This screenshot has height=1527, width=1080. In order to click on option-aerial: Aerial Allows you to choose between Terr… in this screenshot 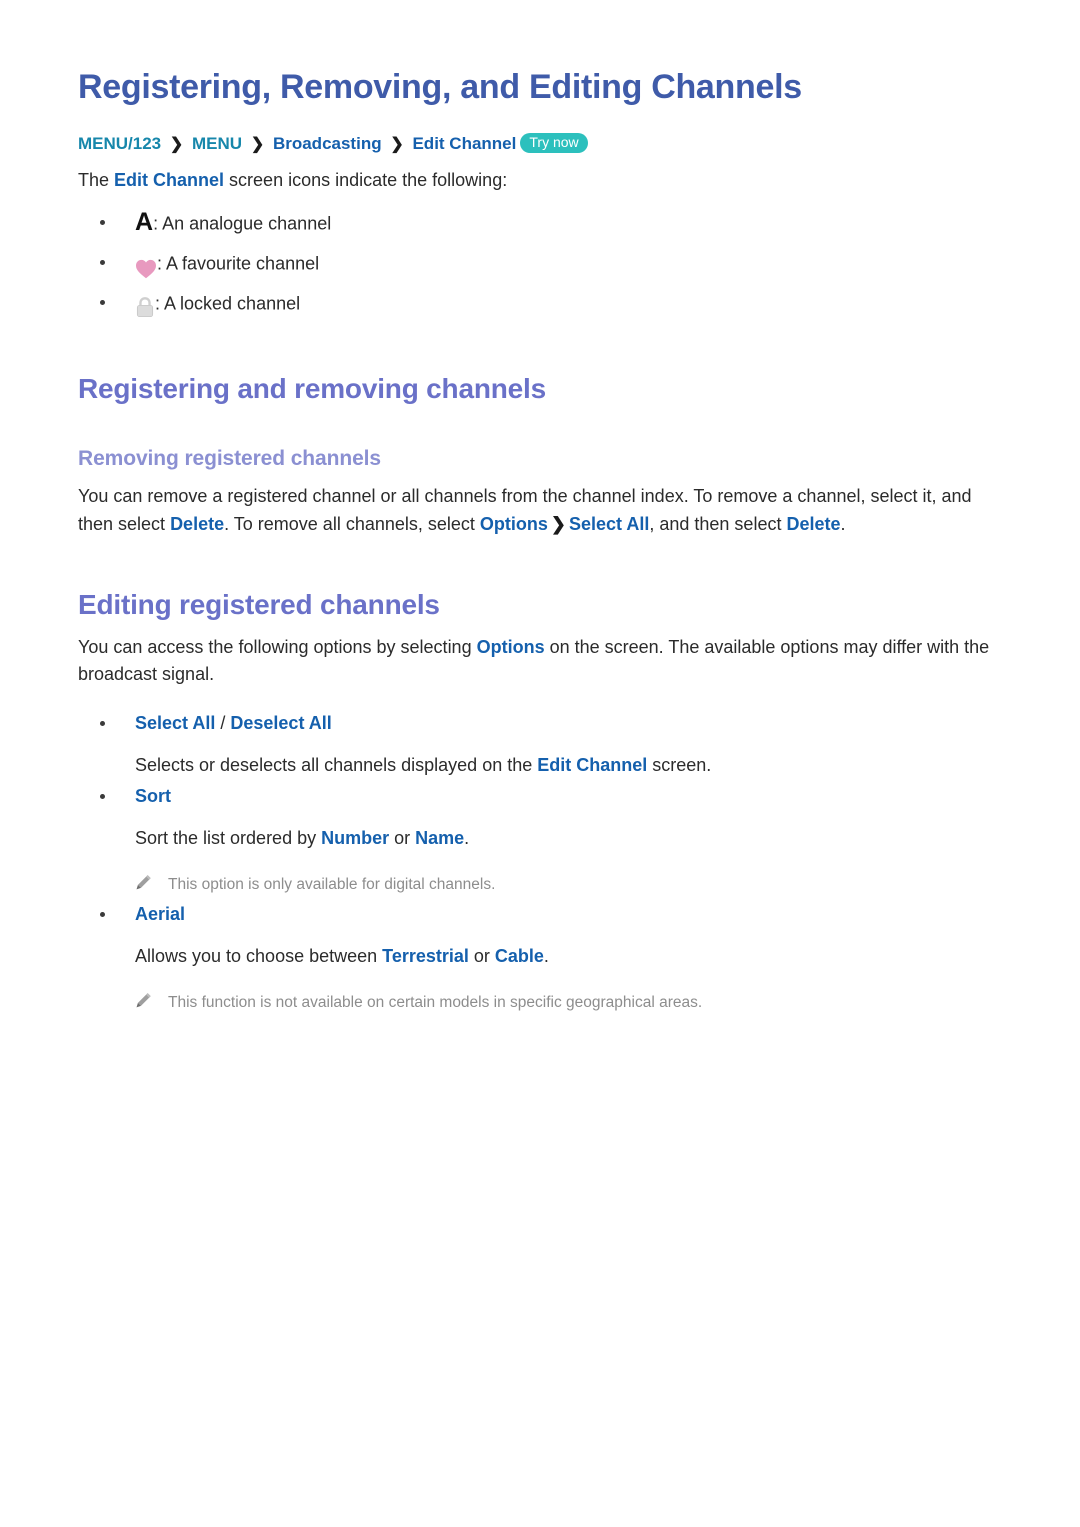, I will do `click(549, 957)`.